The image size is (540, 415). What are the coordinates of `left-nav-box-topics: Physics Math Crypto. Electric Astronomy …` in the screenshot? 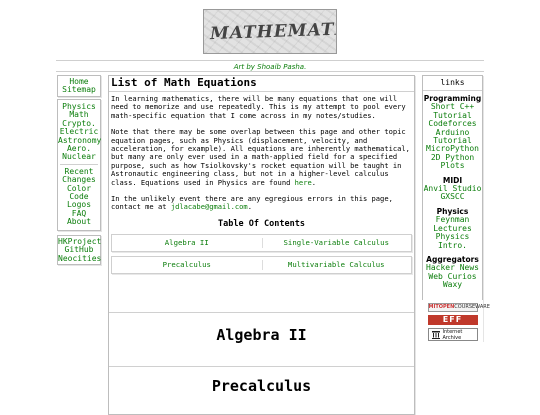 It's located at (79, 165).